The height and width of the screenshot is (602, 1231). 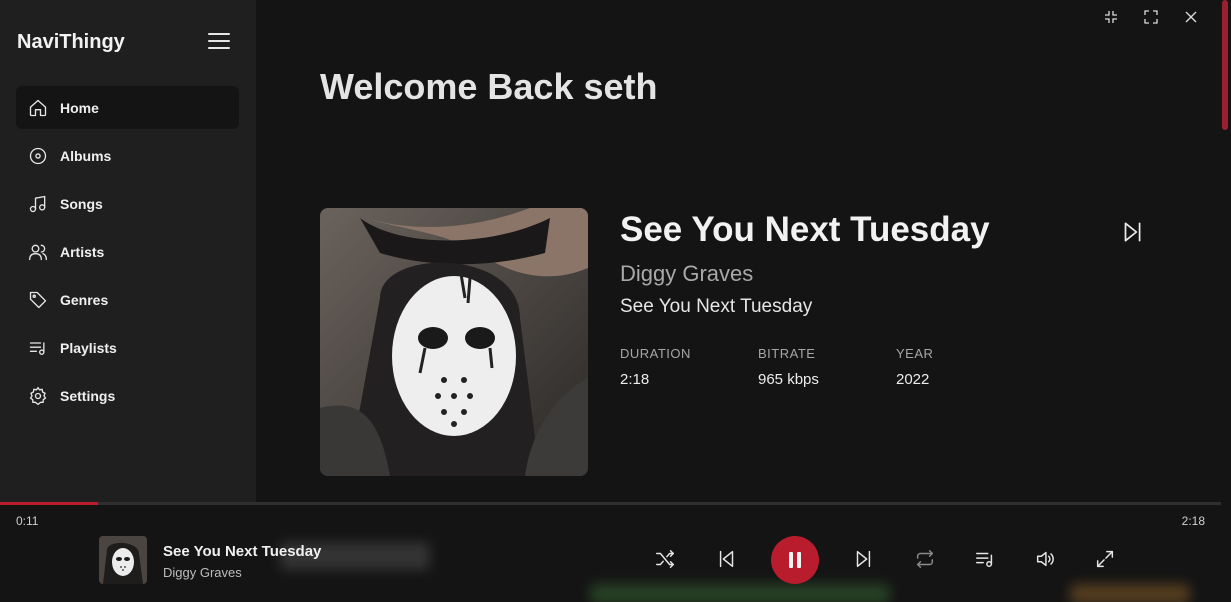 I want to click on minimize-button, so click(x=1111, y=17).